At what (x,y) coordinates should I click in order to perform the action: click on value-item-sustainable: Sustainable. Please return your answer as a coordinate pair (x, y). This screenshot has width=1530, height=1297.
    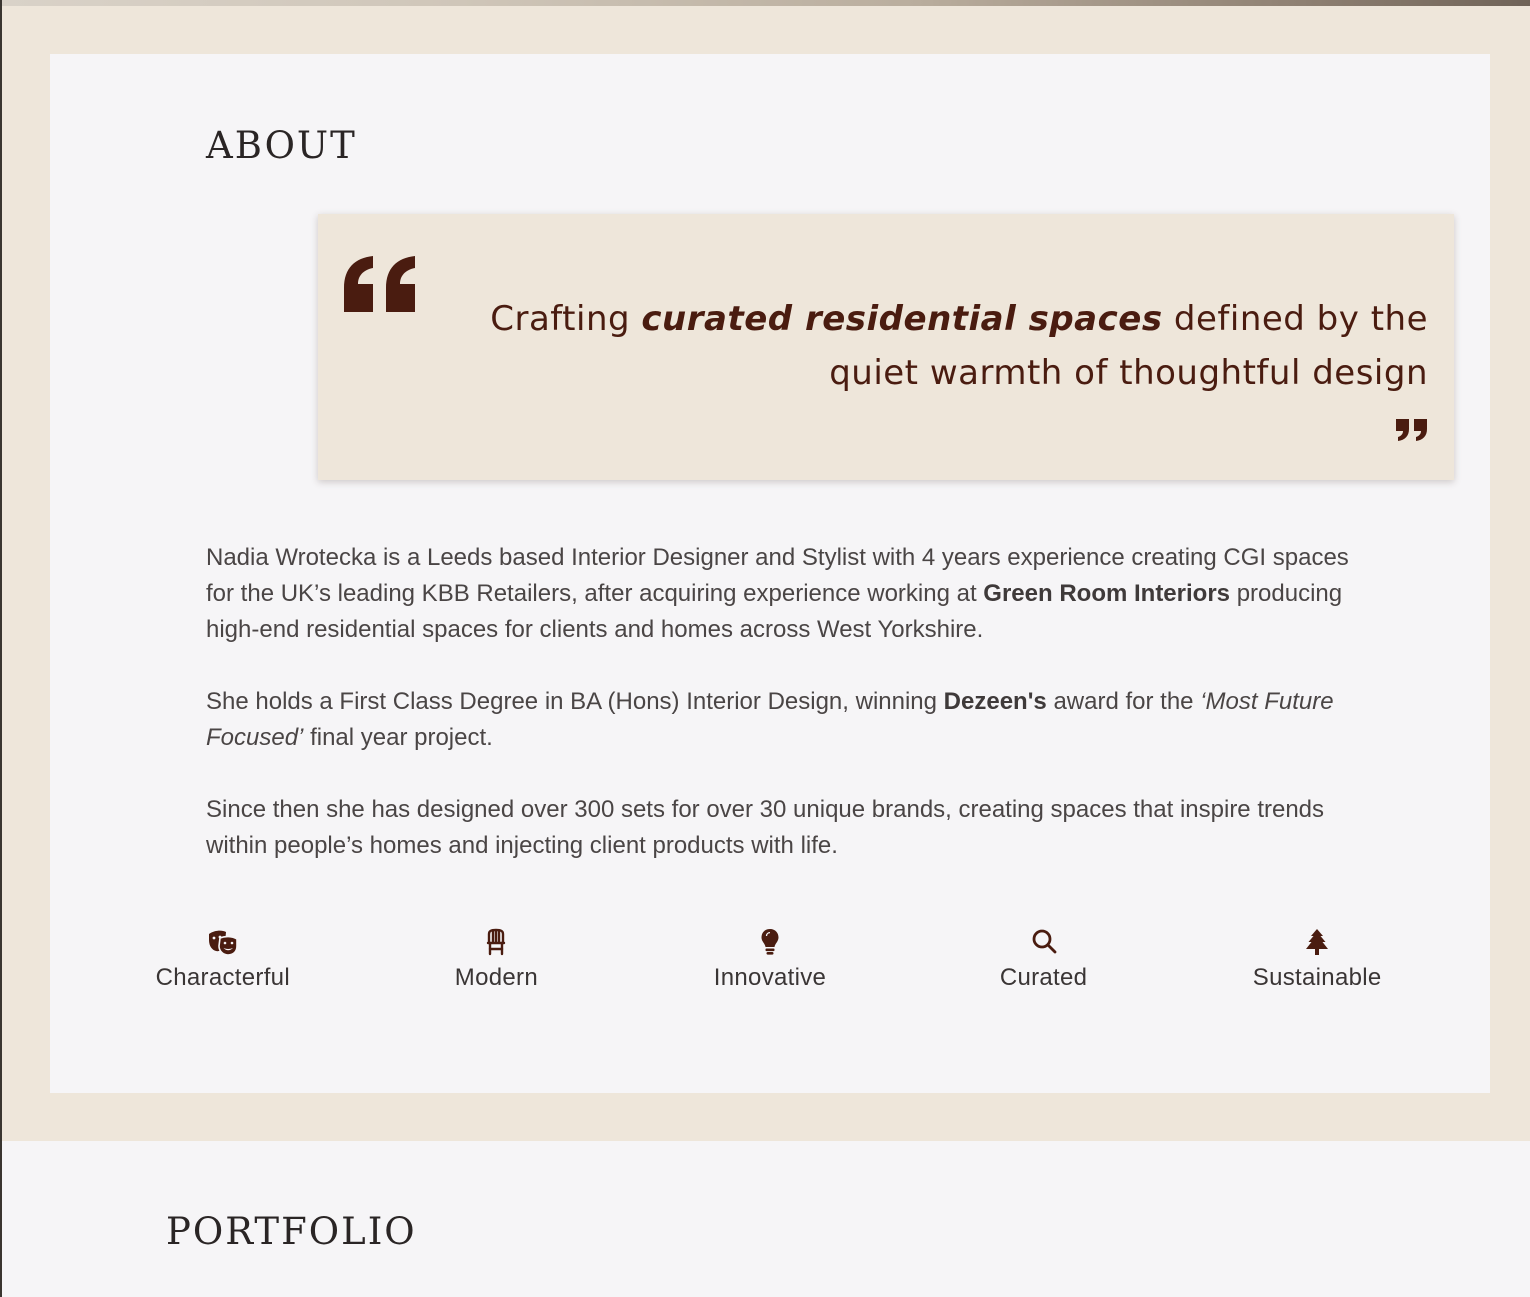
    Looking at the image, I should click on (1317, 960).